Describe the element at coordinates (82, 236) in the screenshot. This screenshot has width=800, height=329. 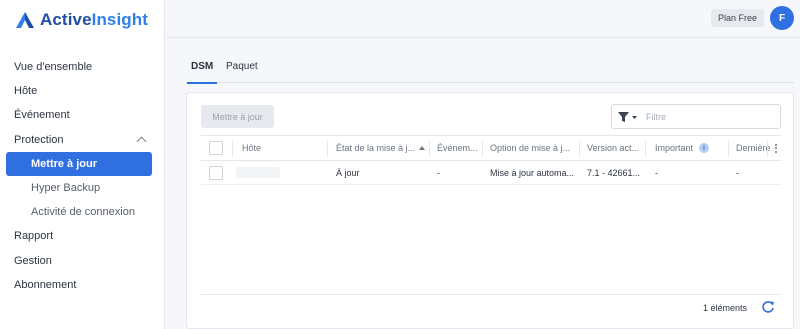
I see `sidebar-item-report: Rapport` at that location.